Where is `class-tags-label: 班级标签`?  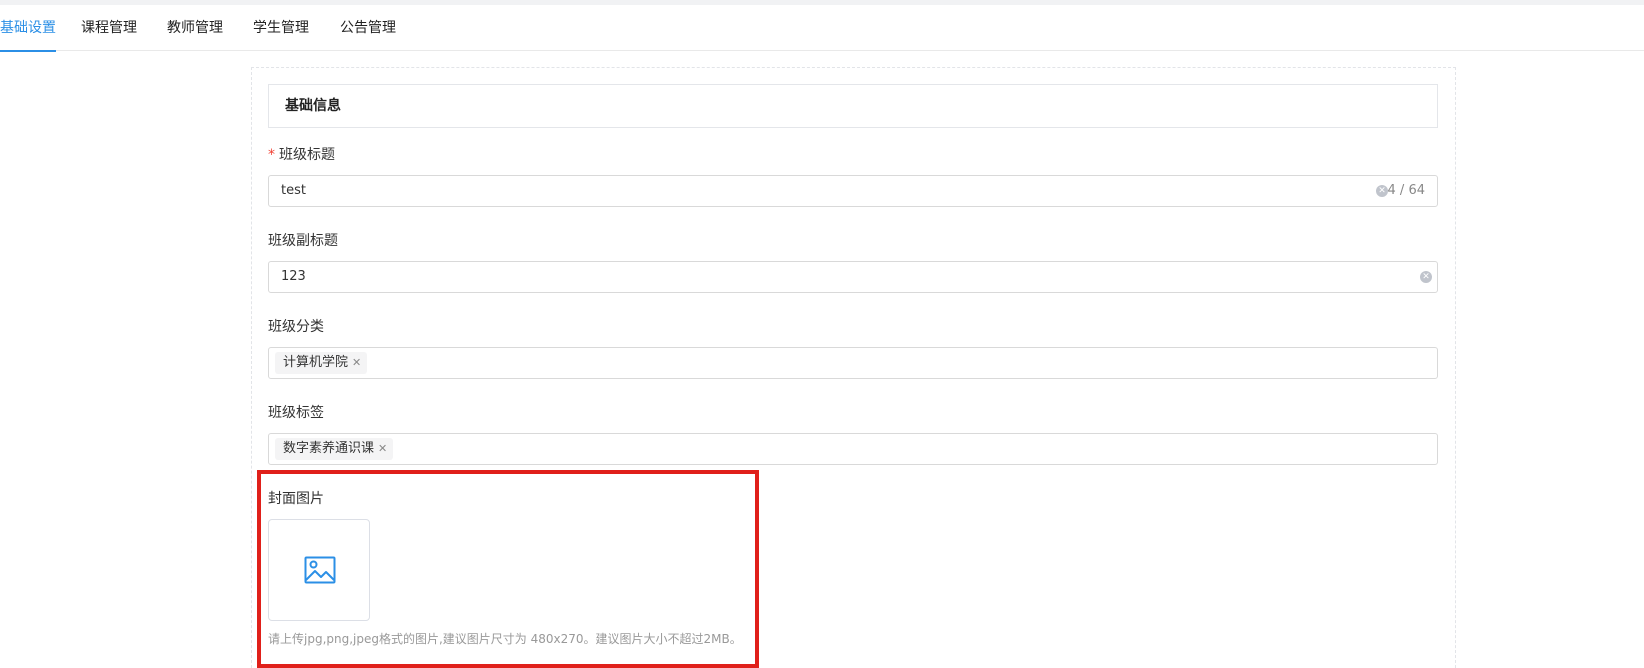 class-tags-label: 班级标签 is located at coordinates (296, 413).